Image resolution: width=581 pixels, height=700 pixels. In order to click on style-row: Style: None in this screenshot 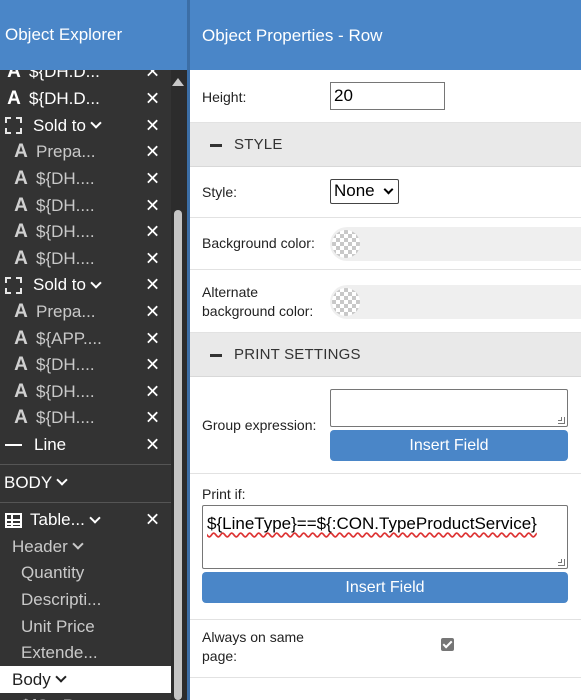, I will do `click(385, 193)`.